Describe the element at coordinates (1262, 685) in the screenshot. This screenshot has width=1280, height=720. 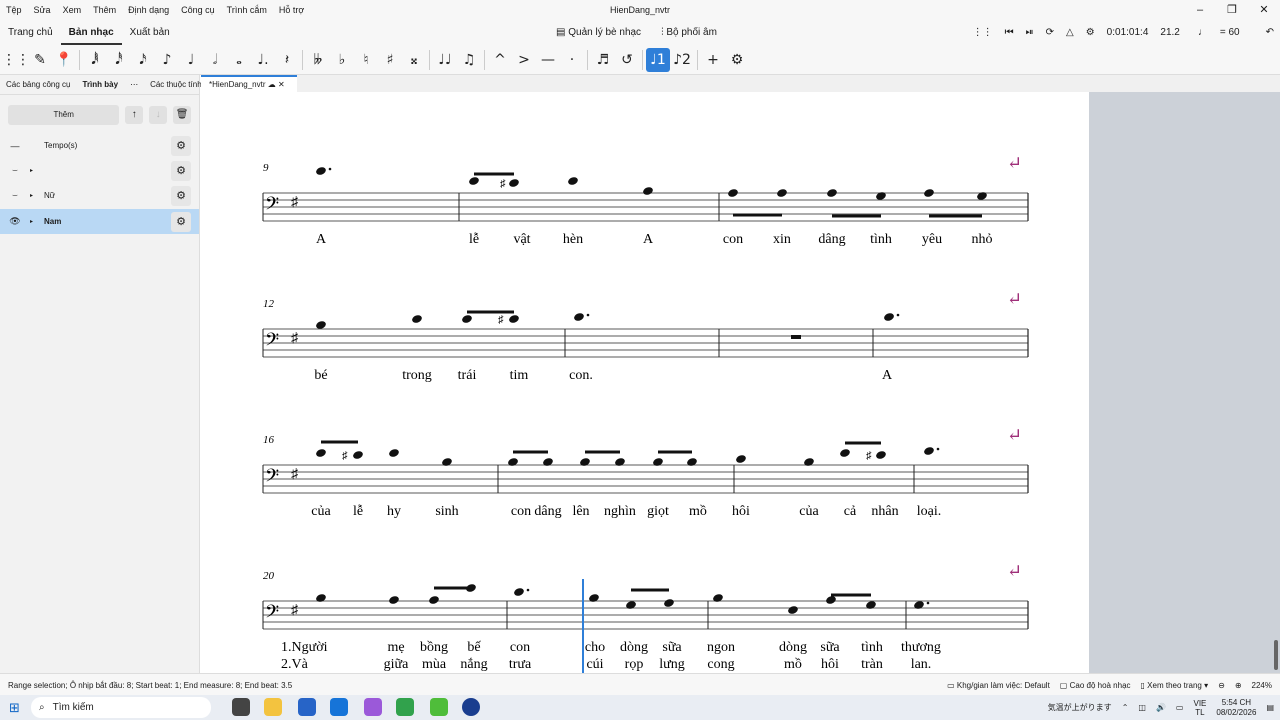
I see `zoom-level: 224%` at that location.